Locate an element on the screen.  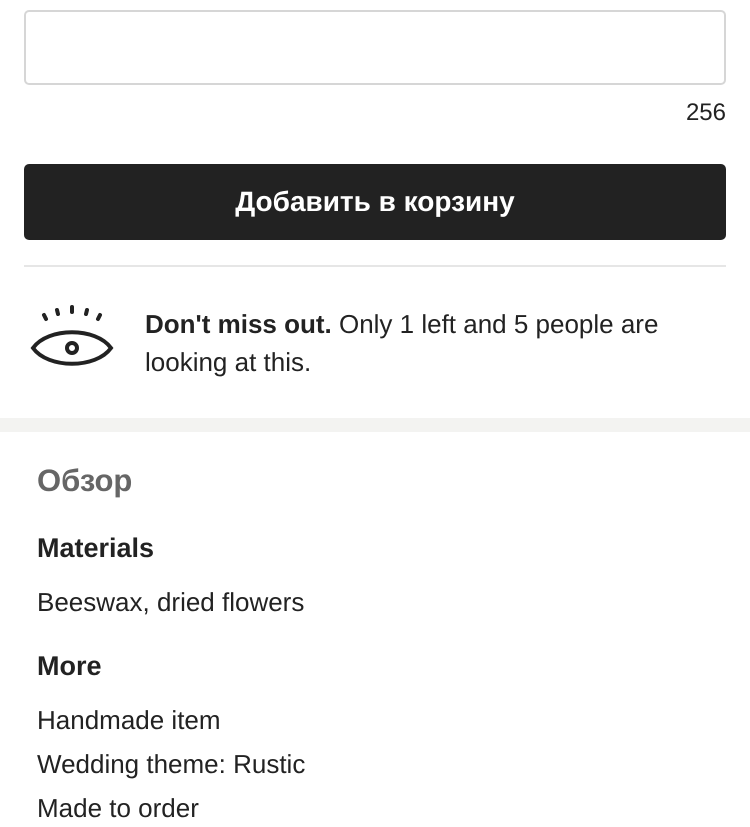
detail-text: Wedding theme: Rustic is located at coordinates (171, 764).